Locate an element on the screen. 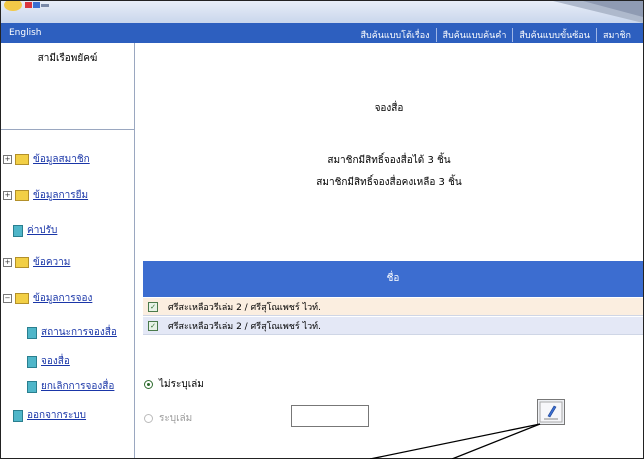 This screenshot has height=459, width=644. banner-decoration-icon is located at coordinates (598, 12).